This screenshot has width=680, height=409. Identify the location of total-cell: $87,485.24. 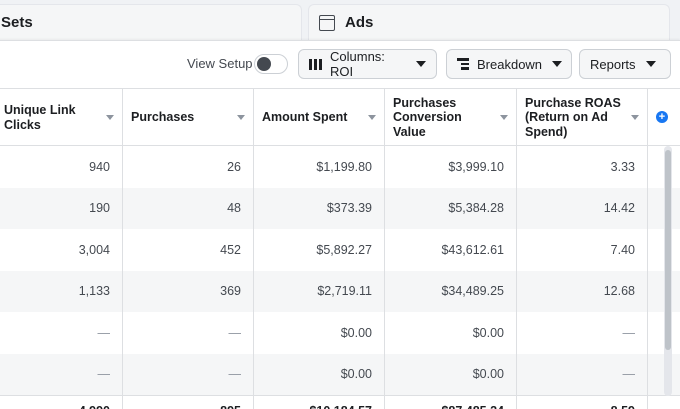
(451, 402).